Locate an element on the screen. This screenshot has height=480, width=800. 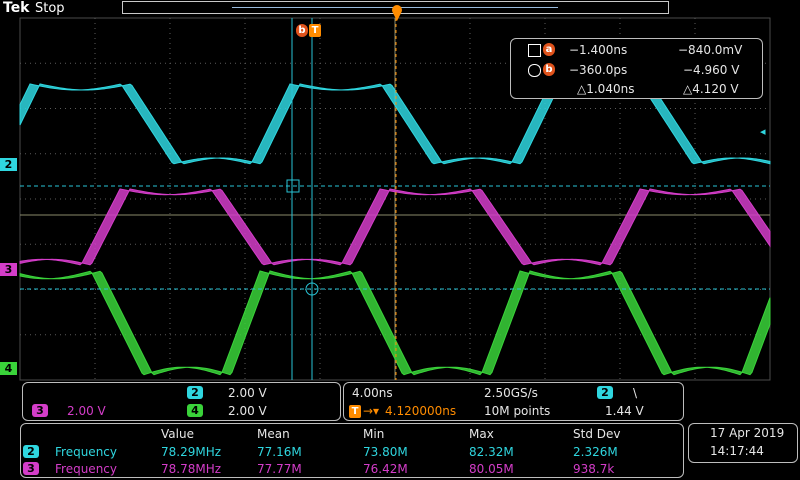
meas-row2-min: 76.42M is located at coordinates (385, 469).